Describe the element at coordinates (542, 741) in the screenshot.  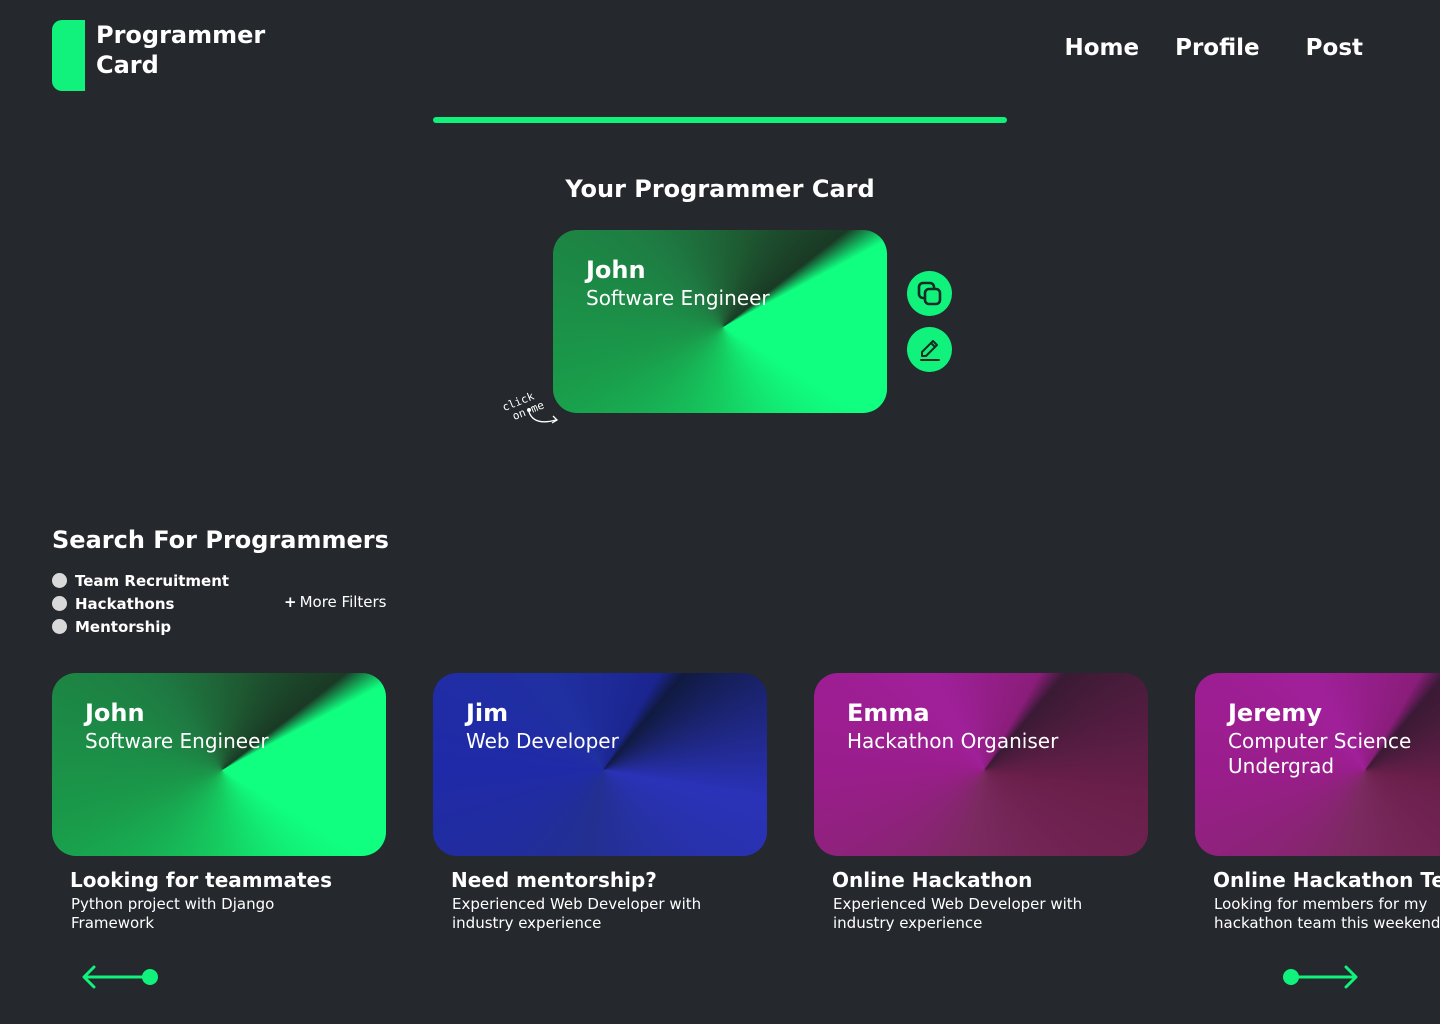
I see `card-role: Web Developer` at that location.